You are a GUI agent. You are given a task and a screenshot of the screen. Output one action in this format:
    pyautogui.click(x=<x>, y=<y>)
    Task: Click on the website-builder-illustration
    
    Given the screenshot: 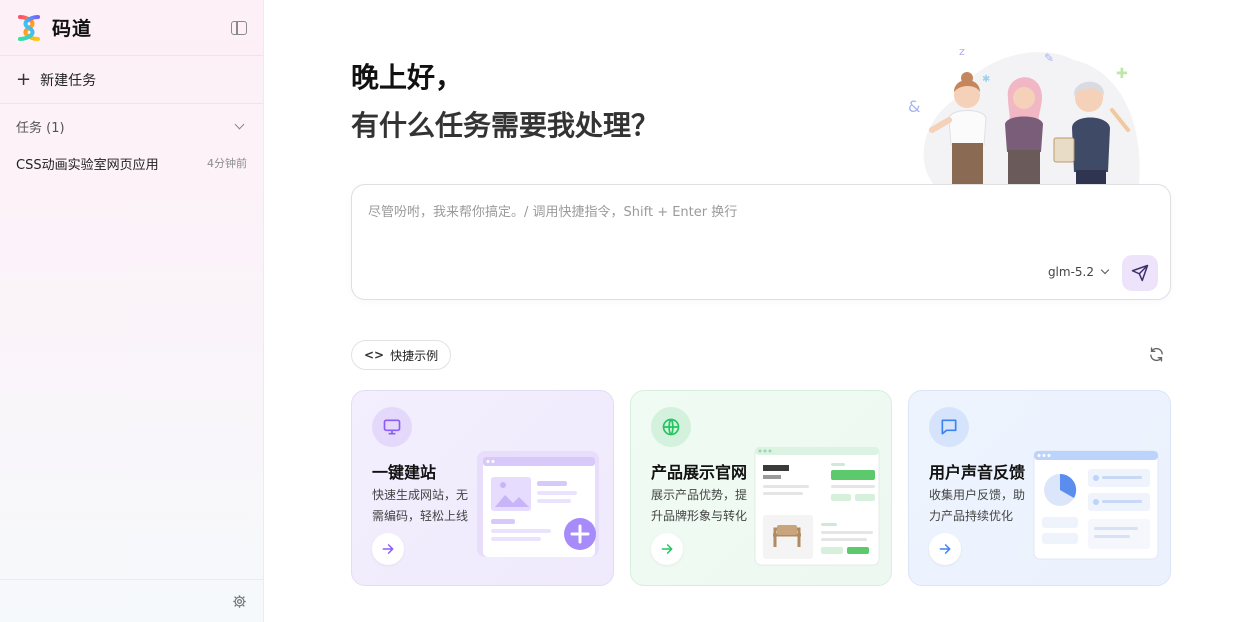 What is the action you would take?
    pyautogui.click(x=538, y=504)
    